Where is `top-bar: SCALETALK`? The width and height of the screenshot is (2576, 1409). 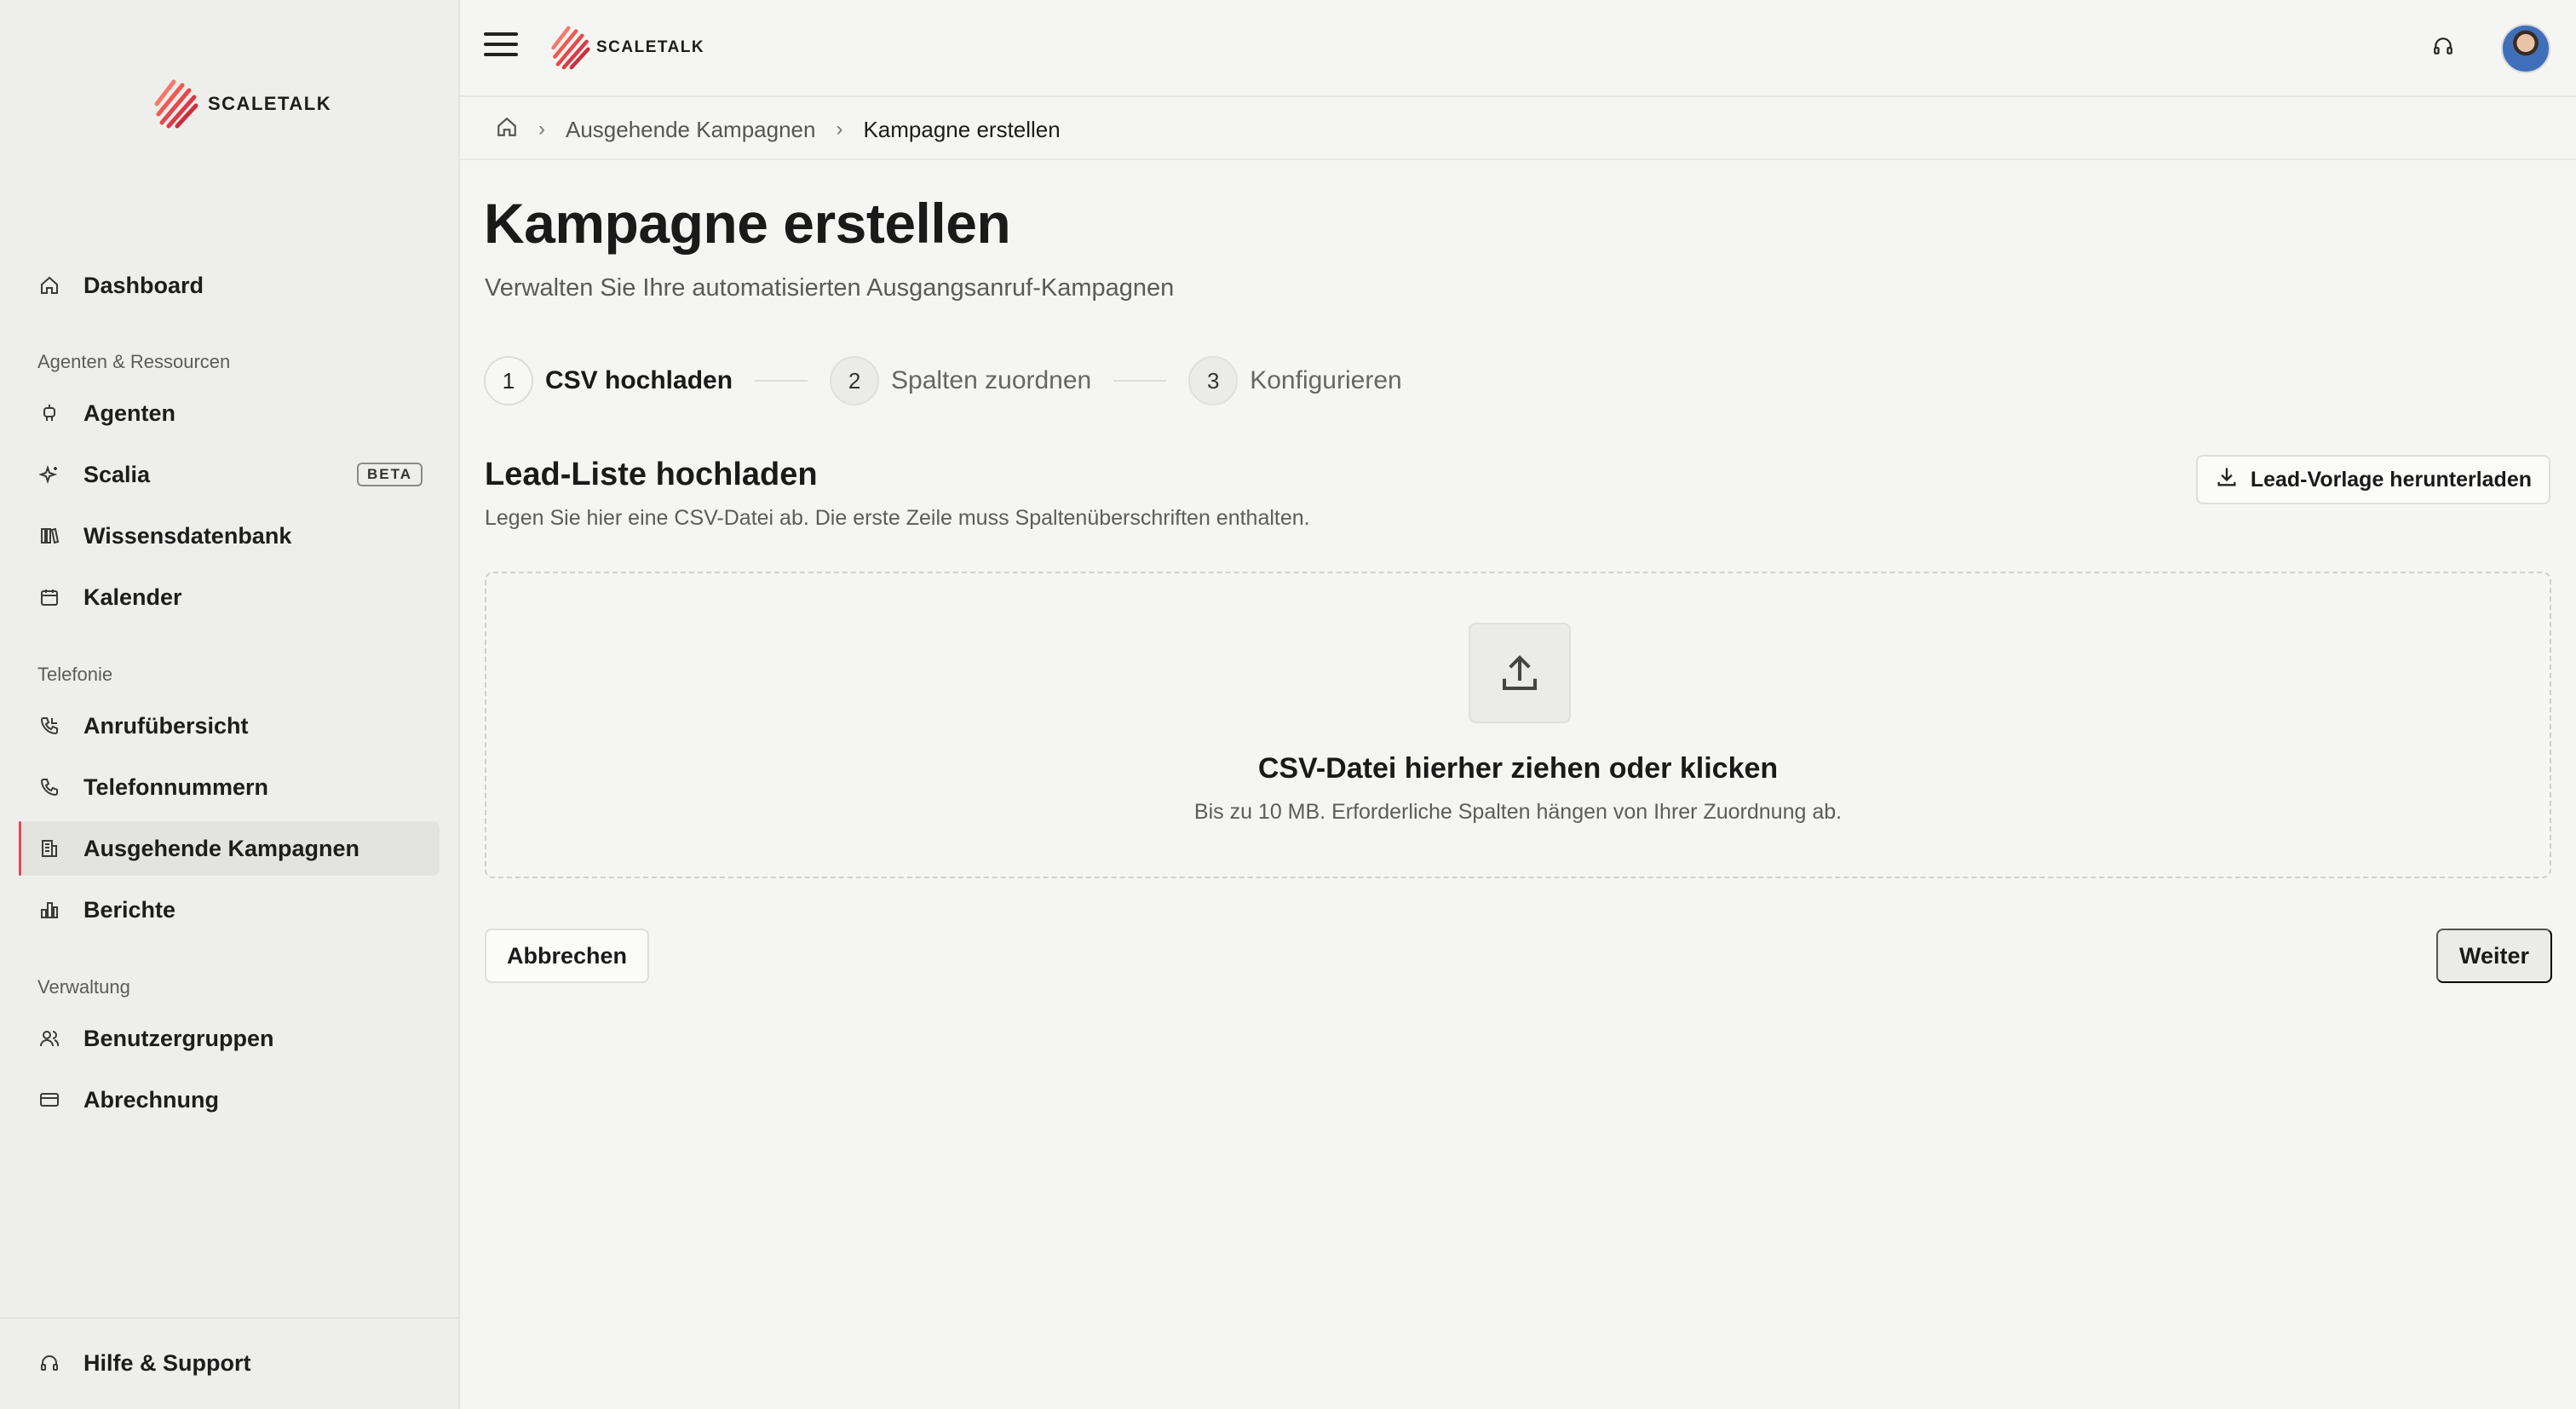
top-bar: SCALETALK is located at coordinates (1518, 48).